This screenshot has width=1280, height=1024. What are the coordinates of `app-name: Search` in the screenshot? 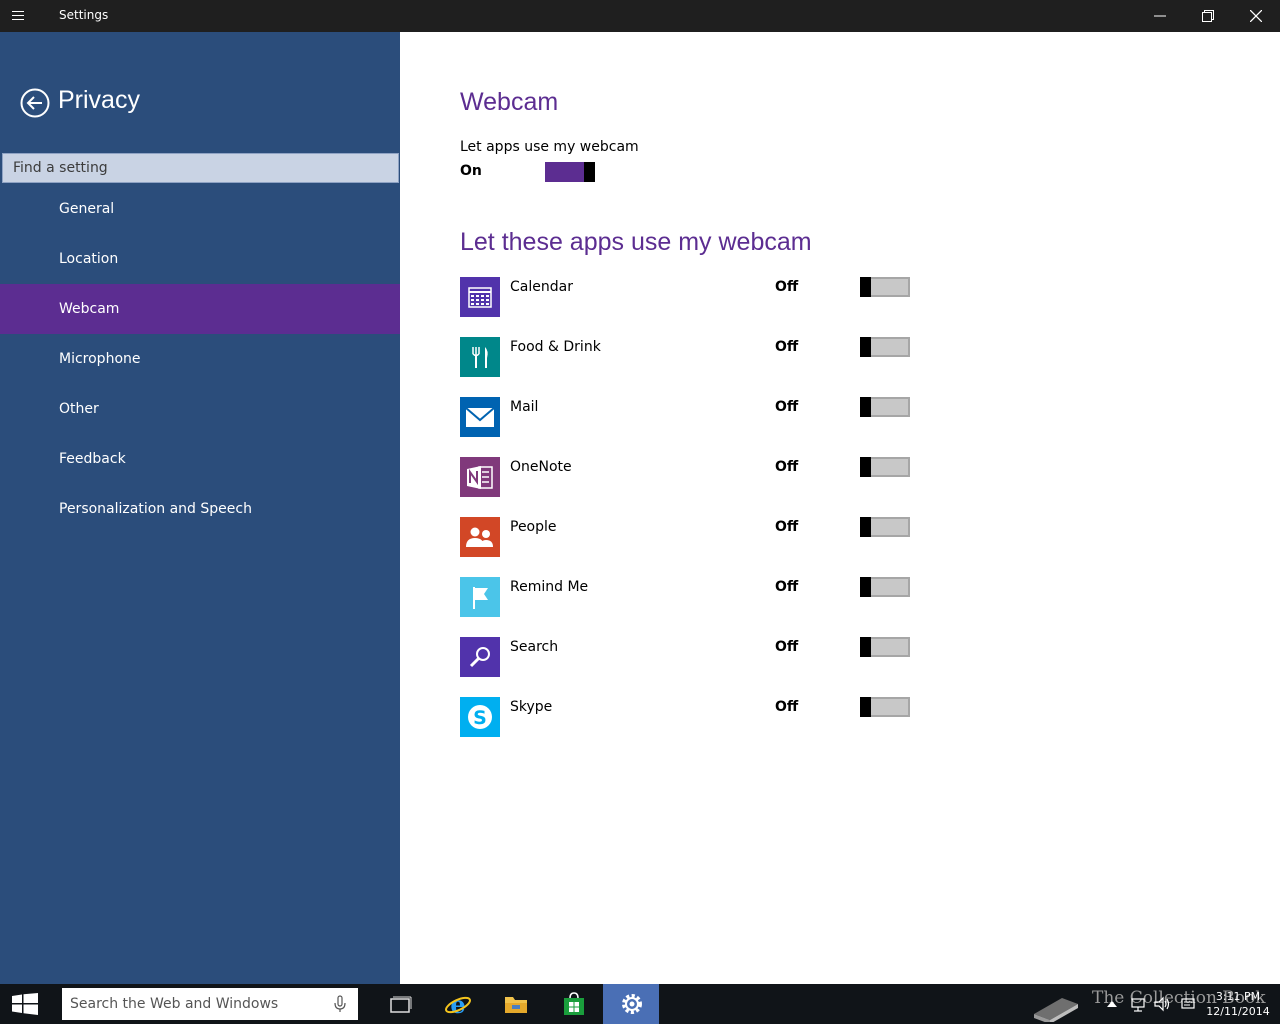 It's located at (534, 647).